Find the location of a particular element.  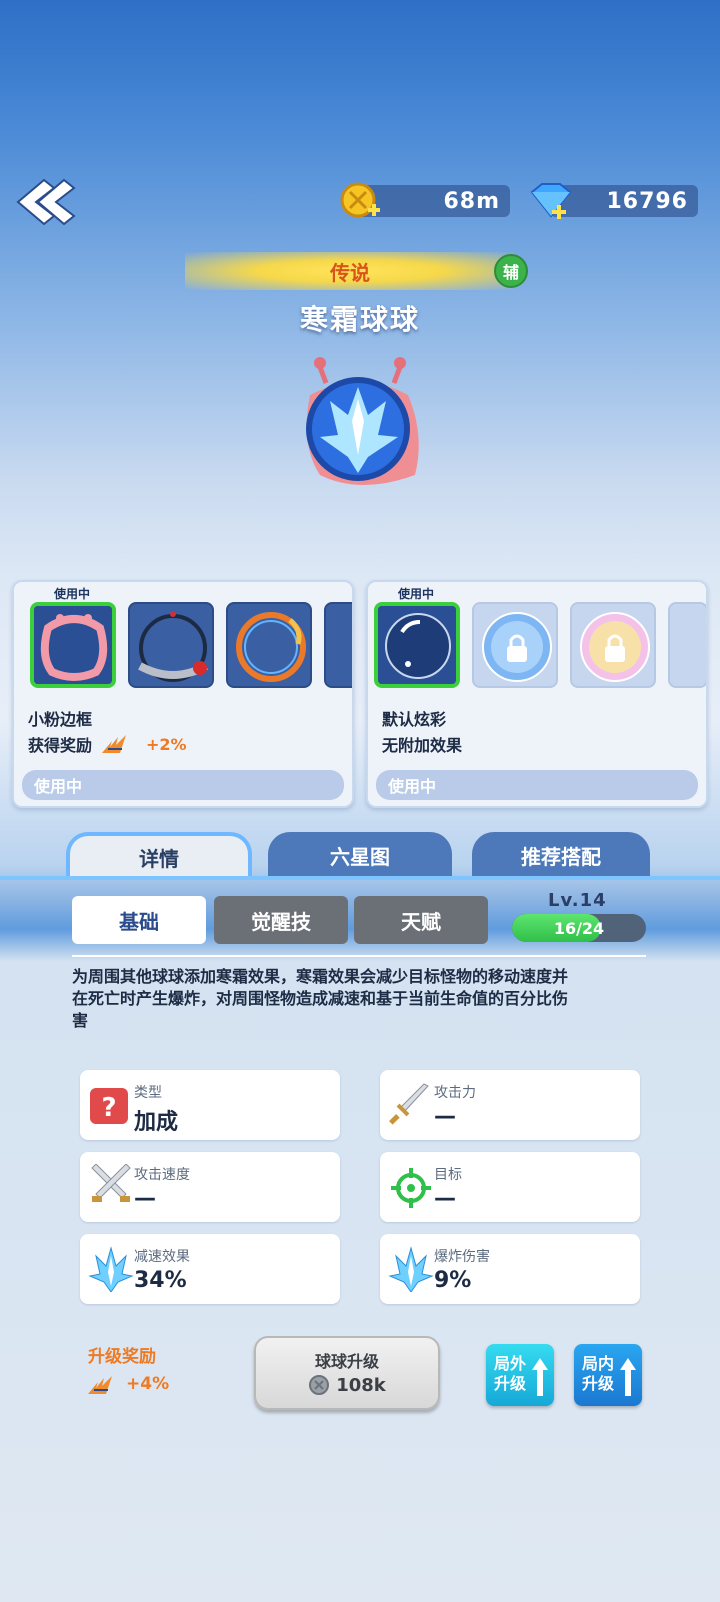

reward-label: 获得奖励 is located at coordinates (60, 745).